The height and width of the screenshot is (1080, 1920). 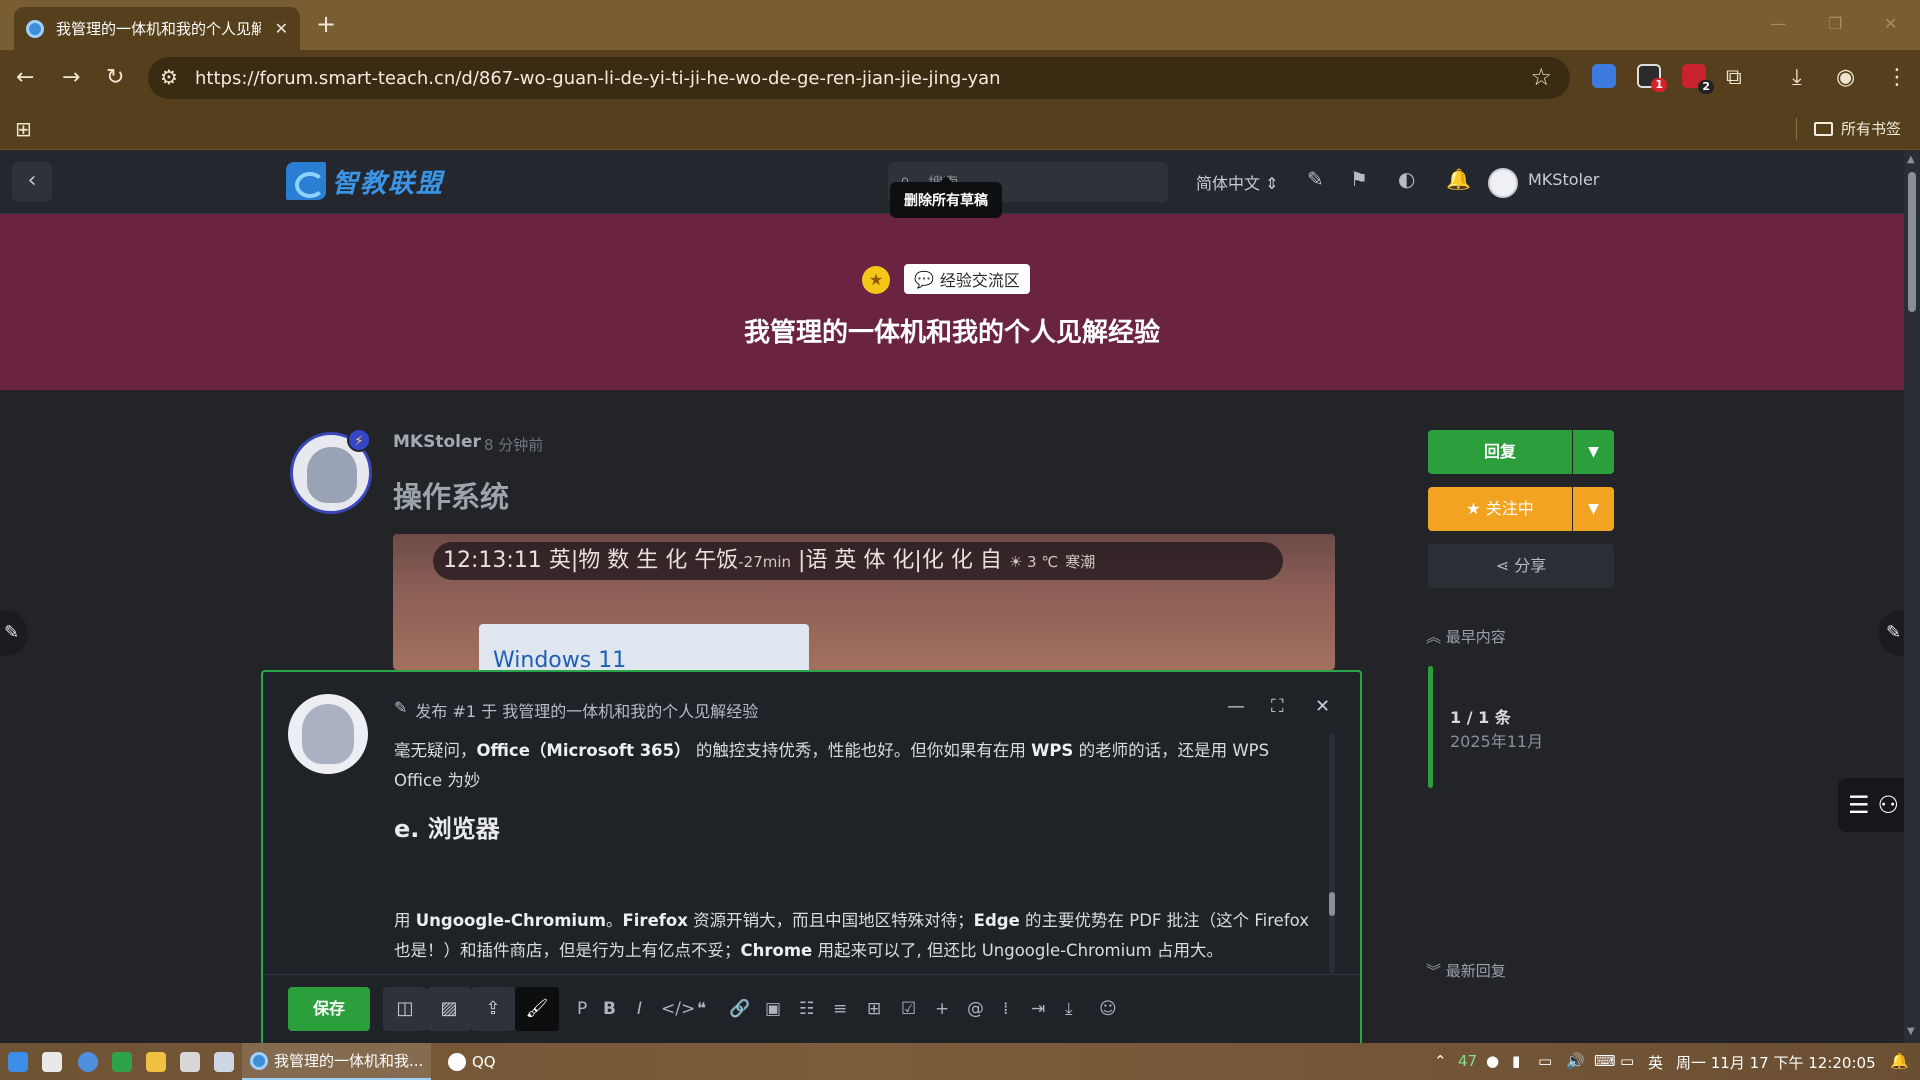 I want to click on list-icon: ☰, so click(x=1863, y=805).